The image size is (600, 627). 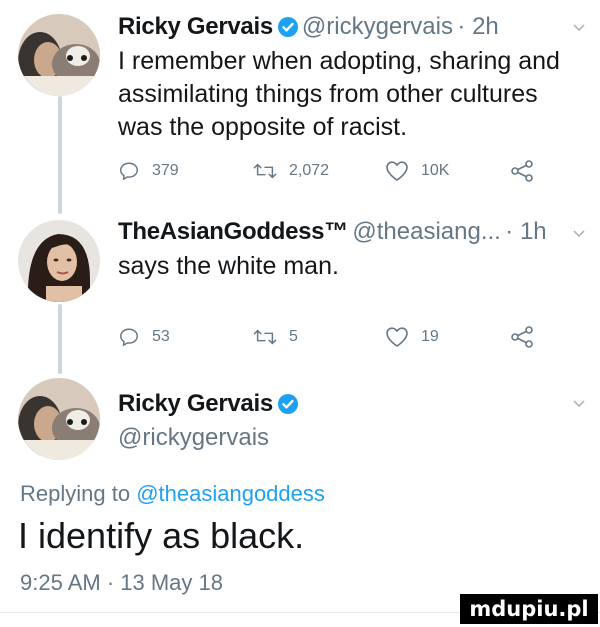 I want to click on retweet-button: 5, so click(x=275, y=337).